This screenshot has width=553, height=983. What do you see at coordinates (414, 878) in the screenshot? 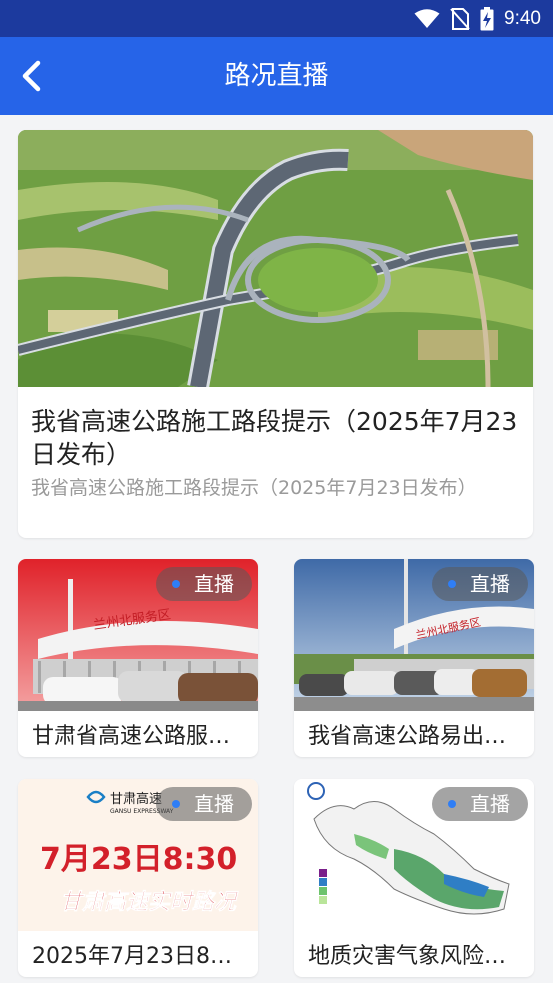
I see `live-card-geo-hazard: 直播 地质灾害气象风险预警` at bounding box center [414, 878].